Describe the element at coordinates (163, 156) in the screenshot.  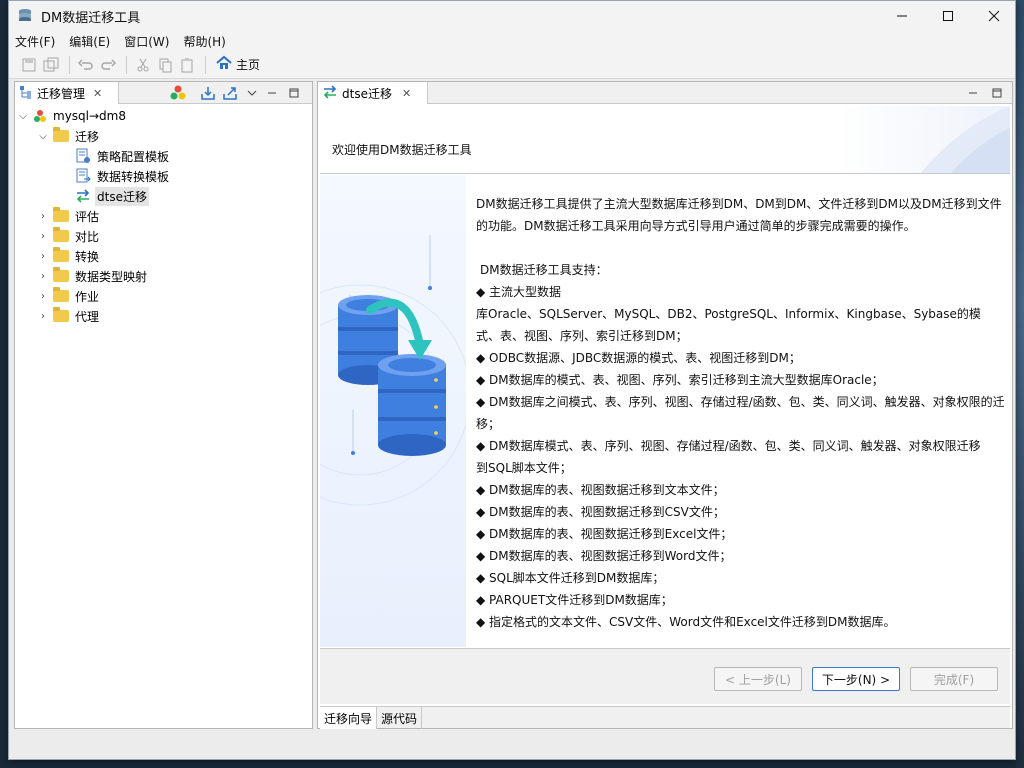
I see `tree-item-strategy-template: 策略配置模板` at that location.